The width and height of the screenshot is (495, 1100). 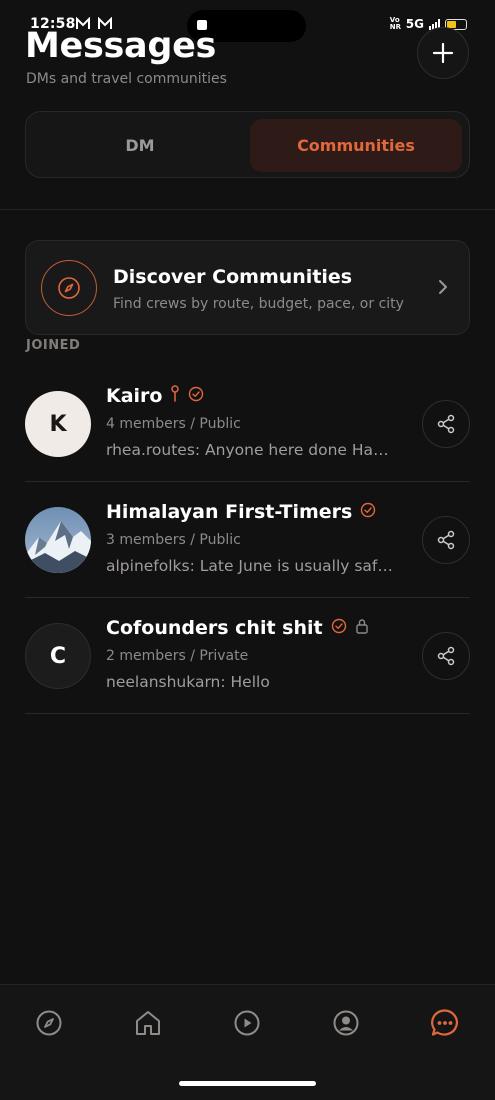 I want to click on new-message-button, so click(x=443, y=53).